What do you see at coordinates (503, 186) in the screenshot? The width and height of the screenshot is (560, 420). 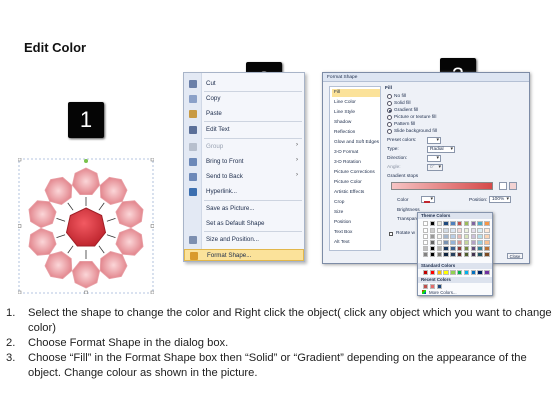 I see `add-stop-button` at bounding box center [503, 186].